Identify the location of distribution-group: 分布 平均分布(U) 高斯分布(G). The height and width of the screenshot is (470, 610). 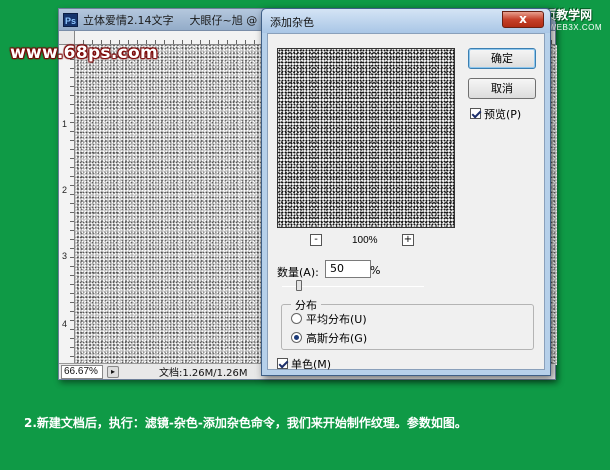
(407, 323).